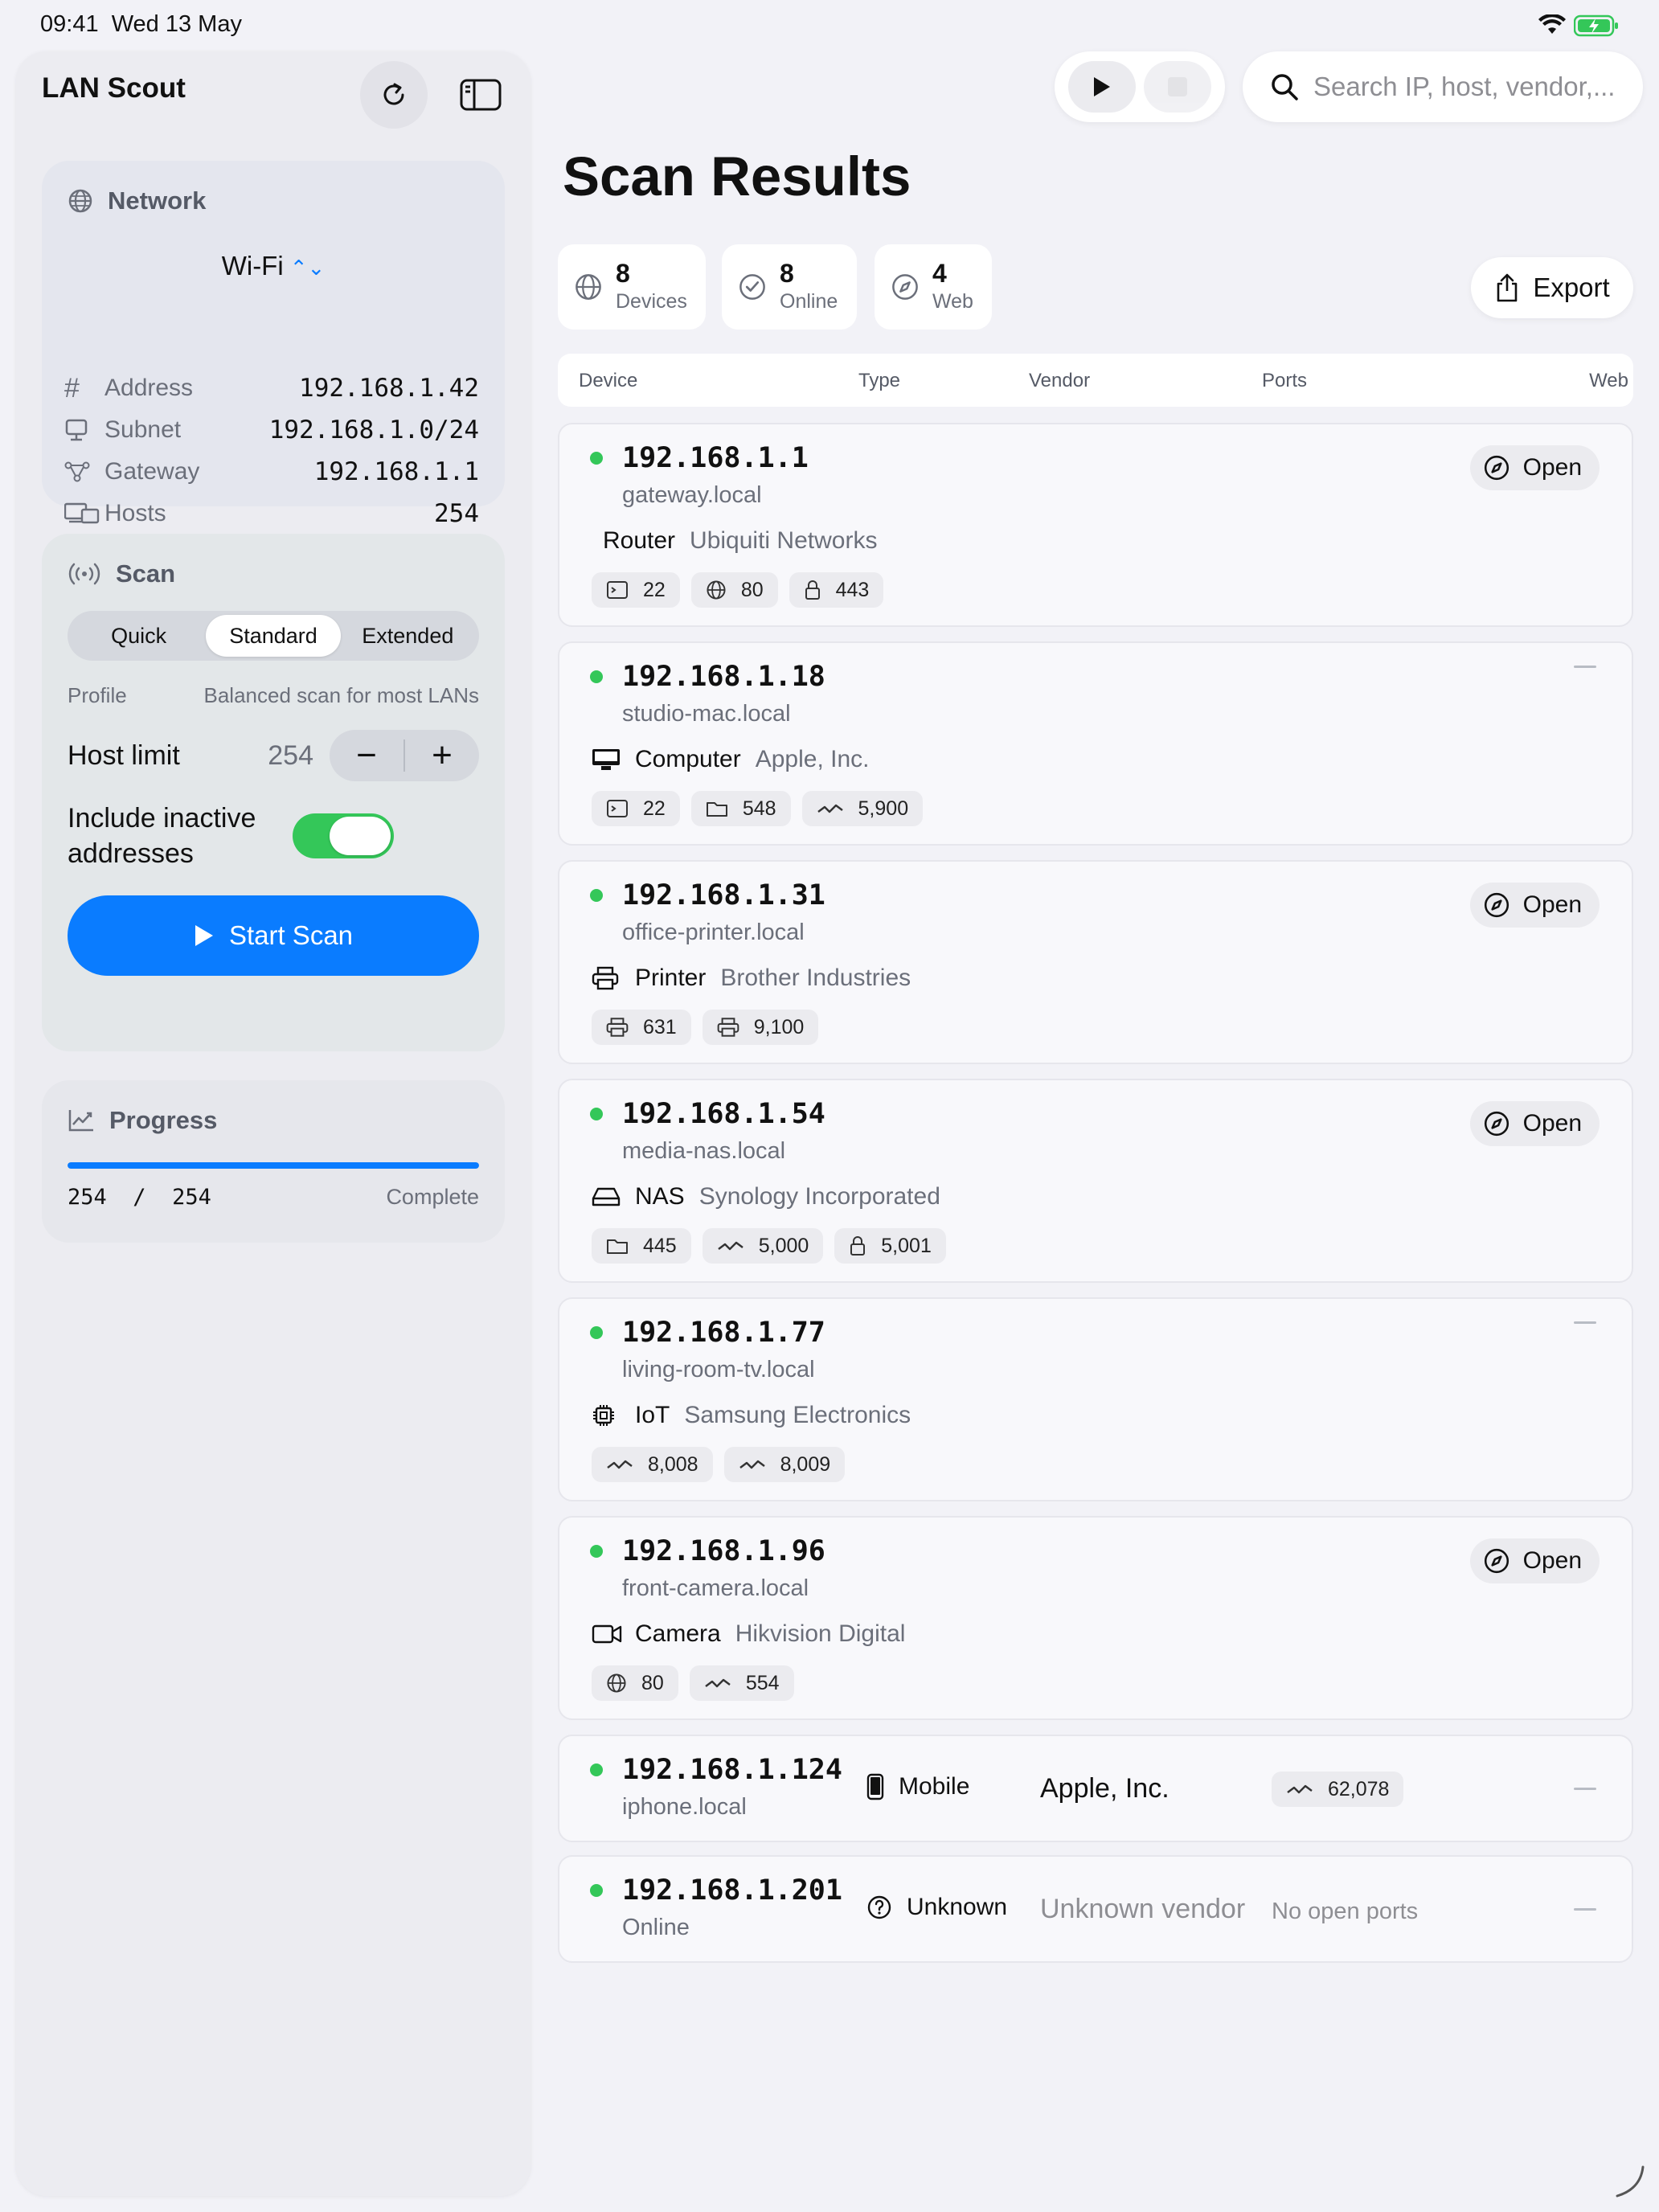  I want to click on increment-button: +, so click(442, 755).